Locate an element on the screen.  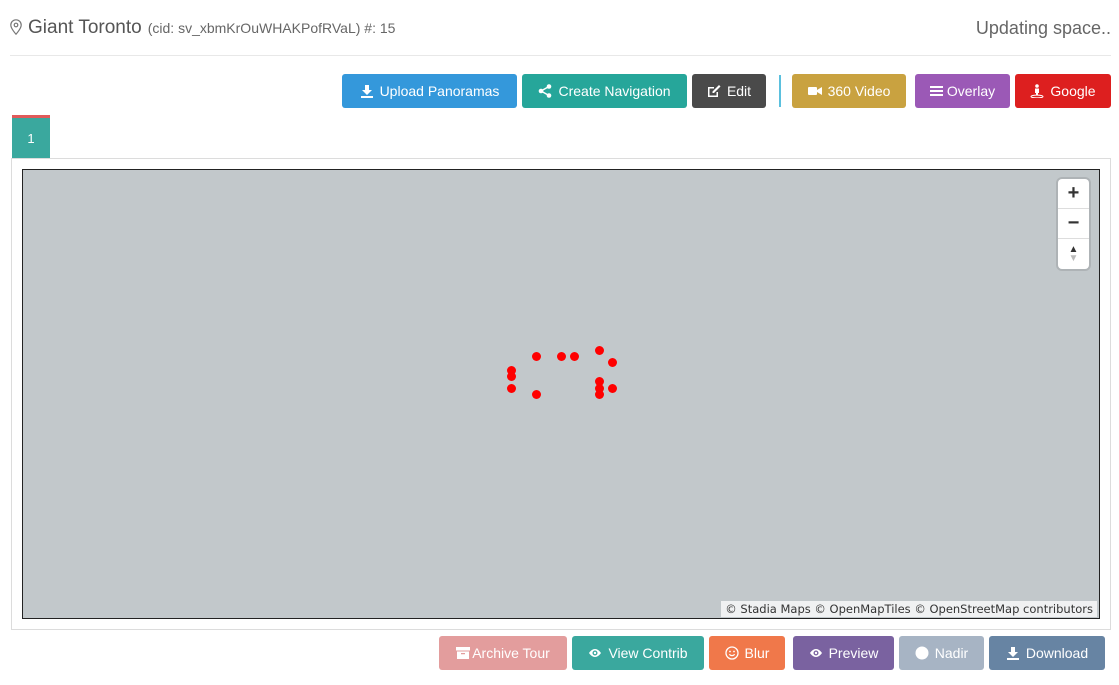
share-icon is located at coordinates (545, 91).